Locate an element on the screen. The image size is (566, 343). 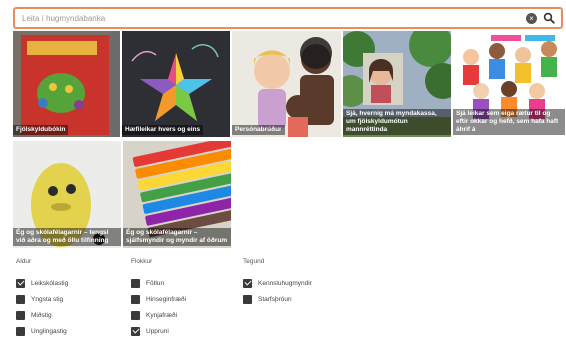
tile-caption: Fjölskyldubókin is located at coordinates (41, 130).